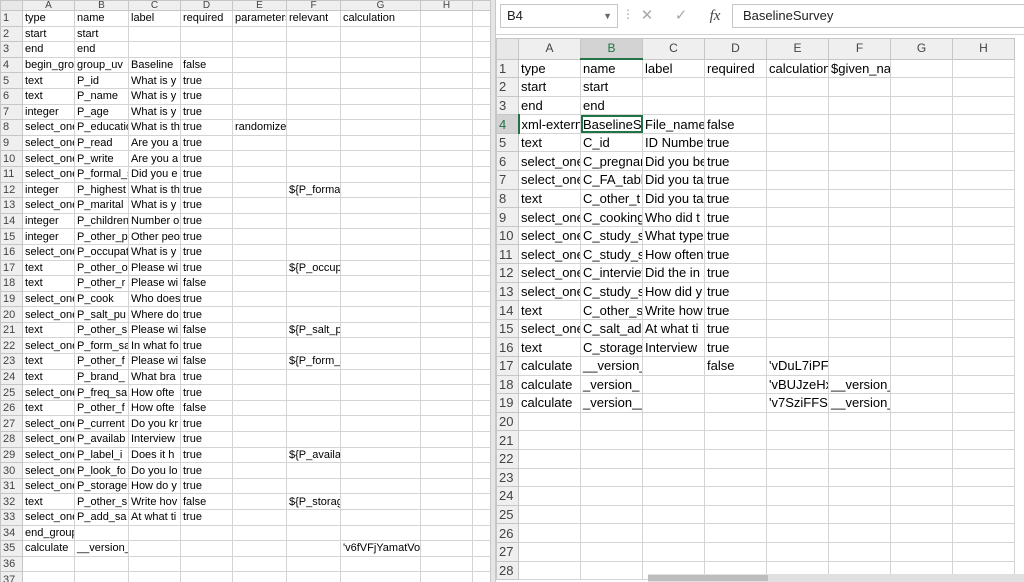 The width and height of the screenshot is (1024, 582). Describe the element at coordinates (446, 455) in the screenshot. I see `cell-h29` at that location.